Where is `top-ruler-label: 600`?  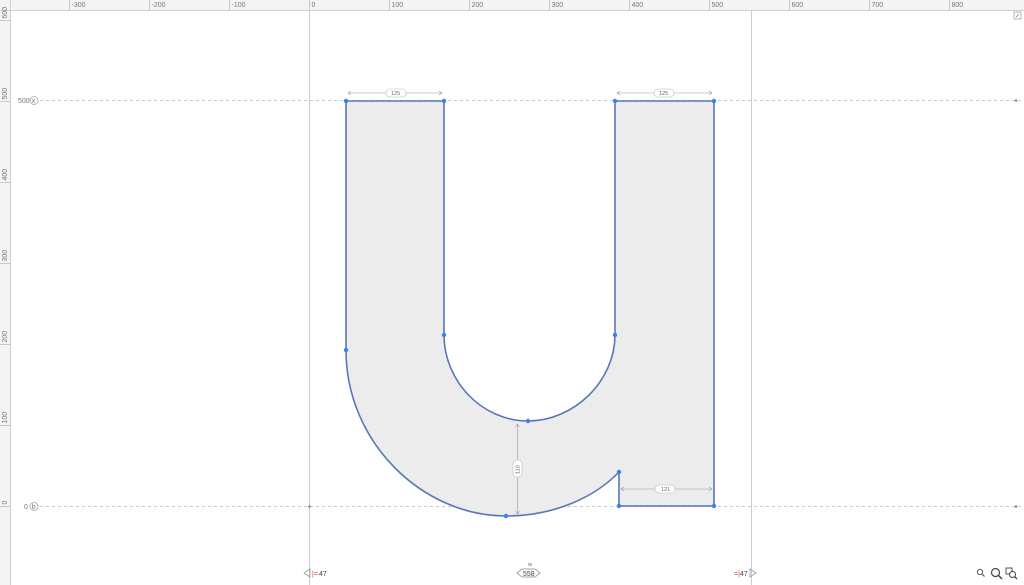 top-ruler-label: 600 is located at coordinates (798, 5).